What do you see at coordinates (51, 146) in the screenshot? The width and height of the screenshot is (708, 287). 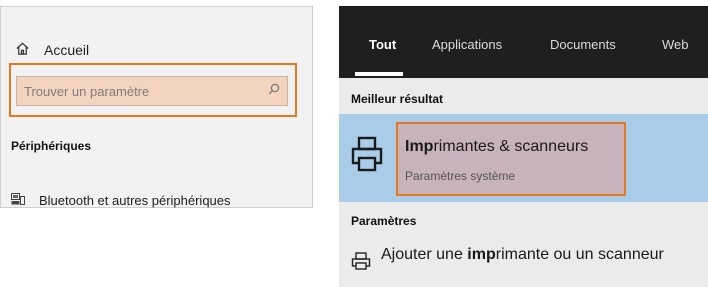 I see `section-title-devices: Périphériques` at bounding box center [51, 146].